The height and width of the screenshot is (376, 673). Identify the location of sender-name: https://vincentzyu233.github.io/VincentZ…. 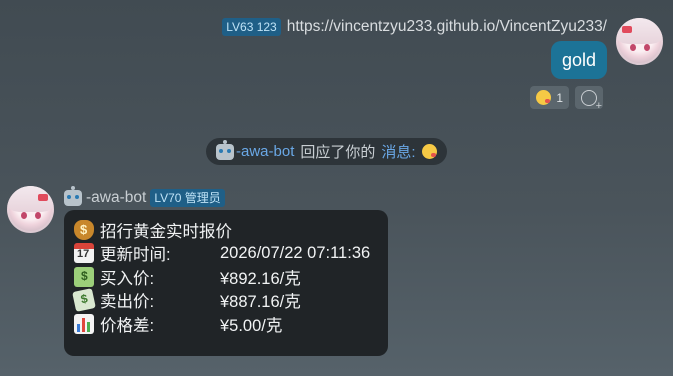
(447, 27).